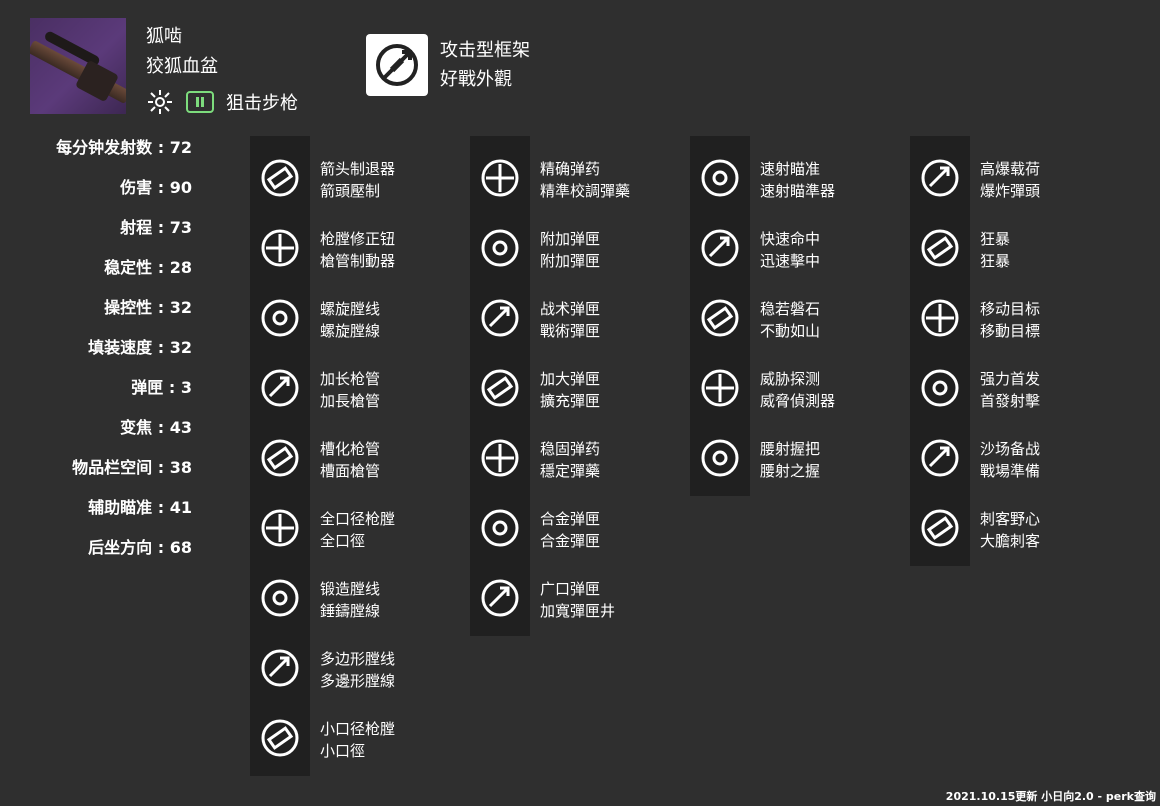  Describe the element at coordinates (585, 191) in the screenshot. I see `perk-name-traditional: 精準校調彈藥` at that location.